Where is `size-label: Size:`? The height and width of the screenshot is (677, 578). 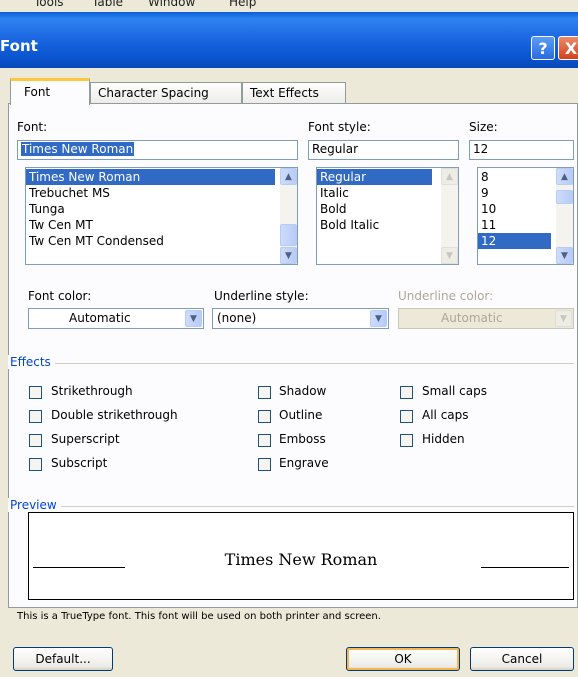
size-label: Size: is located at coordinates (483, 127).